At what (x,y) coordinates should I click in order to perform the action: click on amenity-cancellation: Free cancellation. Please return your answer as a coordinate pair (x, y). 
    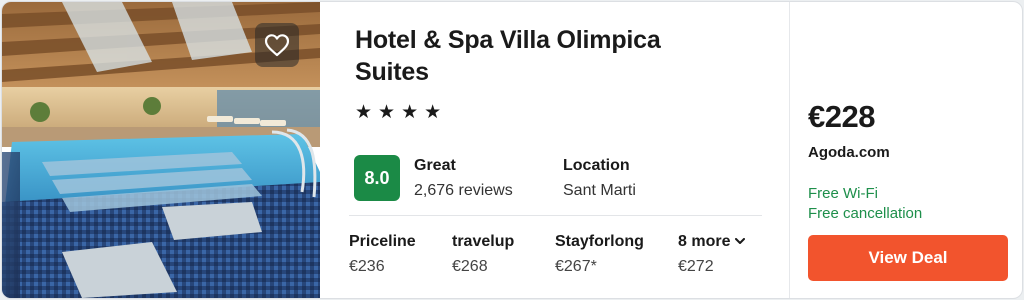
    Looking at the image, I should click on (865, 213).